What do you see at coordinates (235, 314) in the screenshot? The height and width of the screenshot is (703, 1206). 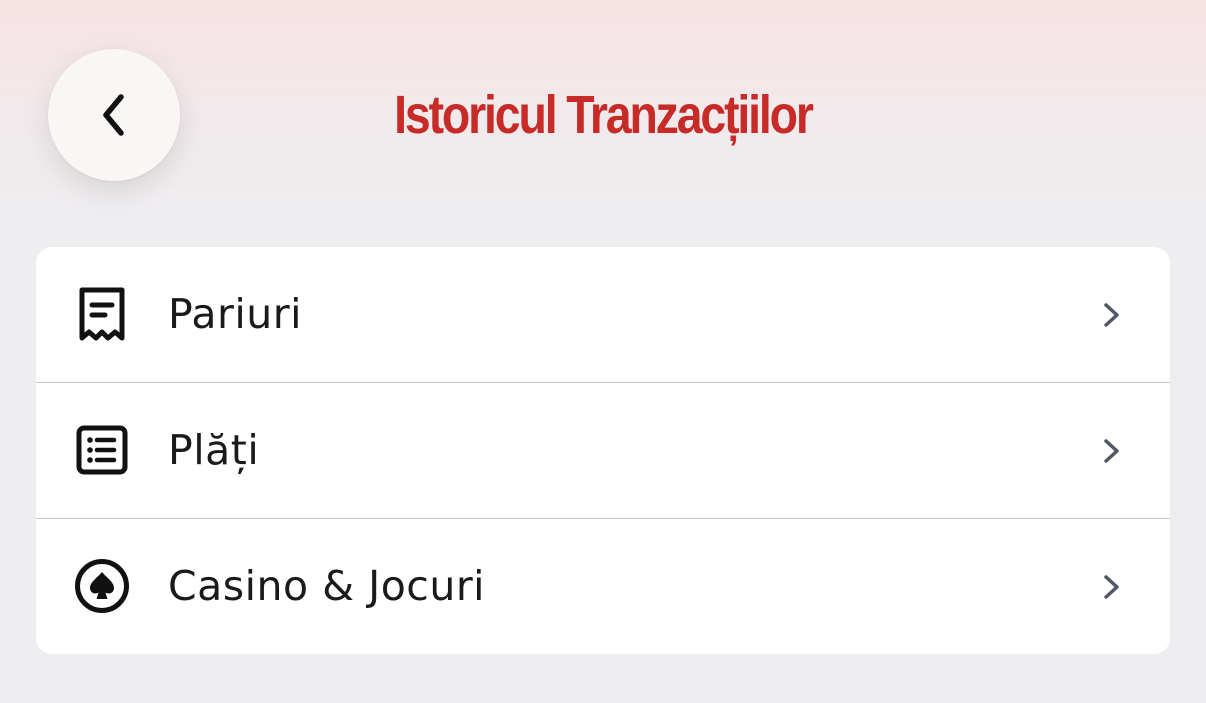 I see `menu-item-label: Pariuri` at bounding box center [235, 314].